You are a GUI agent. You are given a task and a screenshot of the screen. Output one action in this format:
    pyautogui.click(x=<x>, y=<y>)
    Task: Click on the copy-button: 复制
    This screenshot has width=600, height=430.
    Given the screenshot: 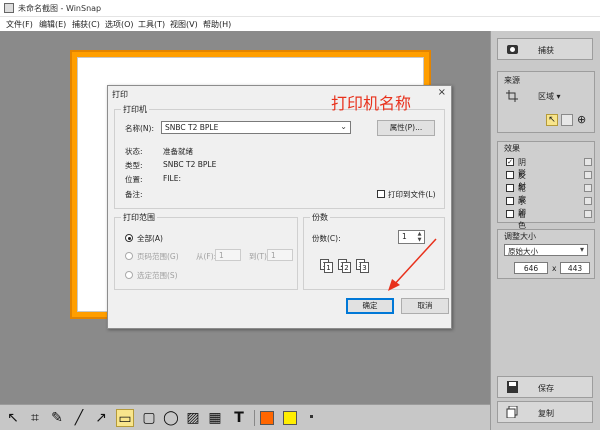 What is the action you would take?
    pyautogui.click(x=545, y=412)
    